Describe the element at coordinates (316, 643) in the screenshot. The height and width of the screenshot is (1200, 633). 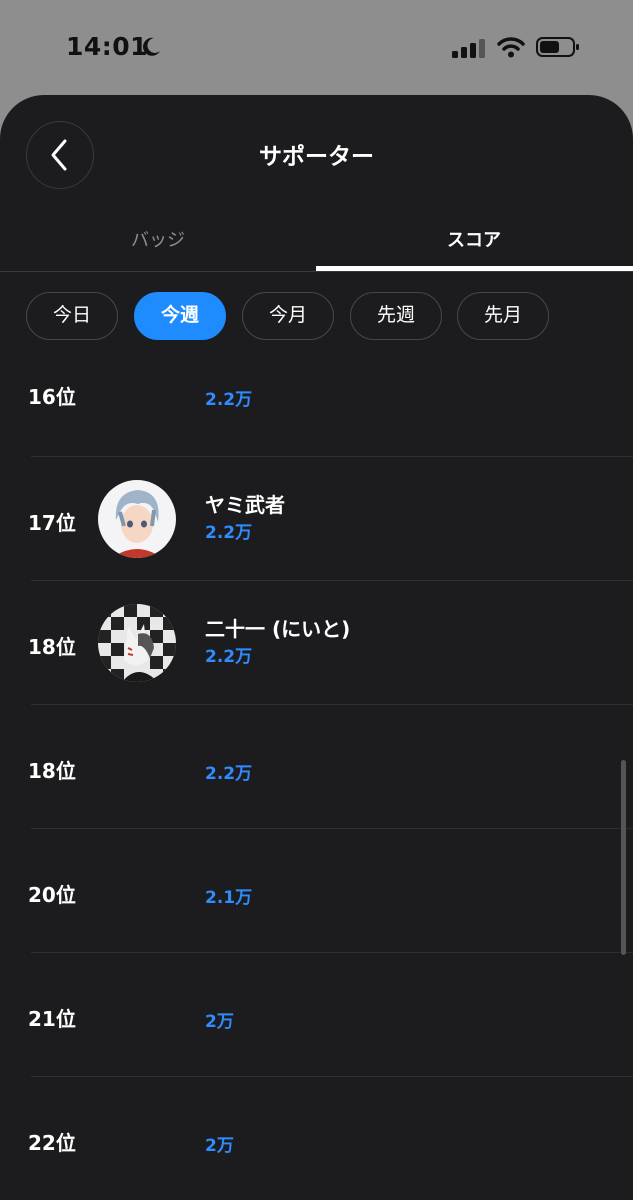
I see `ranking-row: 18位 二十一 (にいと) 2.2万` at that location.